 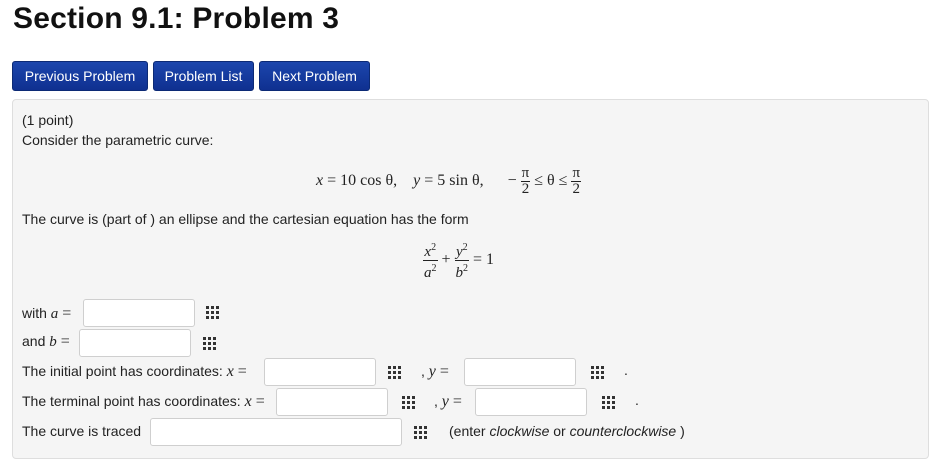 I want to click on terminal-point-text: The terminal point has coordinates:, so click(x=133, y=401).